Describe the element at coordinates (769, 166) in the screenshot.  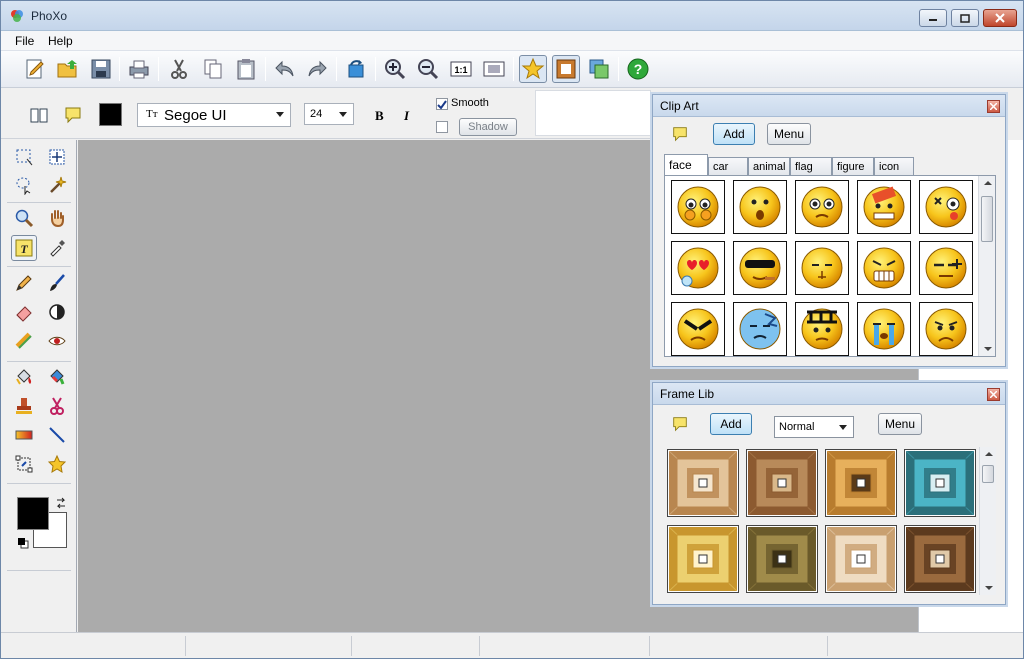
I see `tab-animal: animal` at that location.